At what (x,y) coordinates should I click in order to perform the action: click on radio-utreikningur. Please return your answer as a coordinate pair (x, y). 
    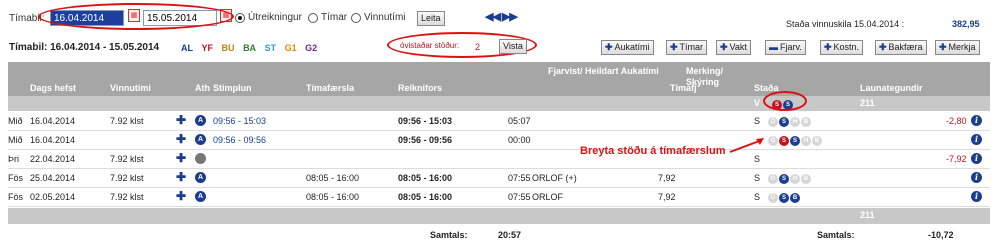
    Looking at the image, I should click on (240, 18).